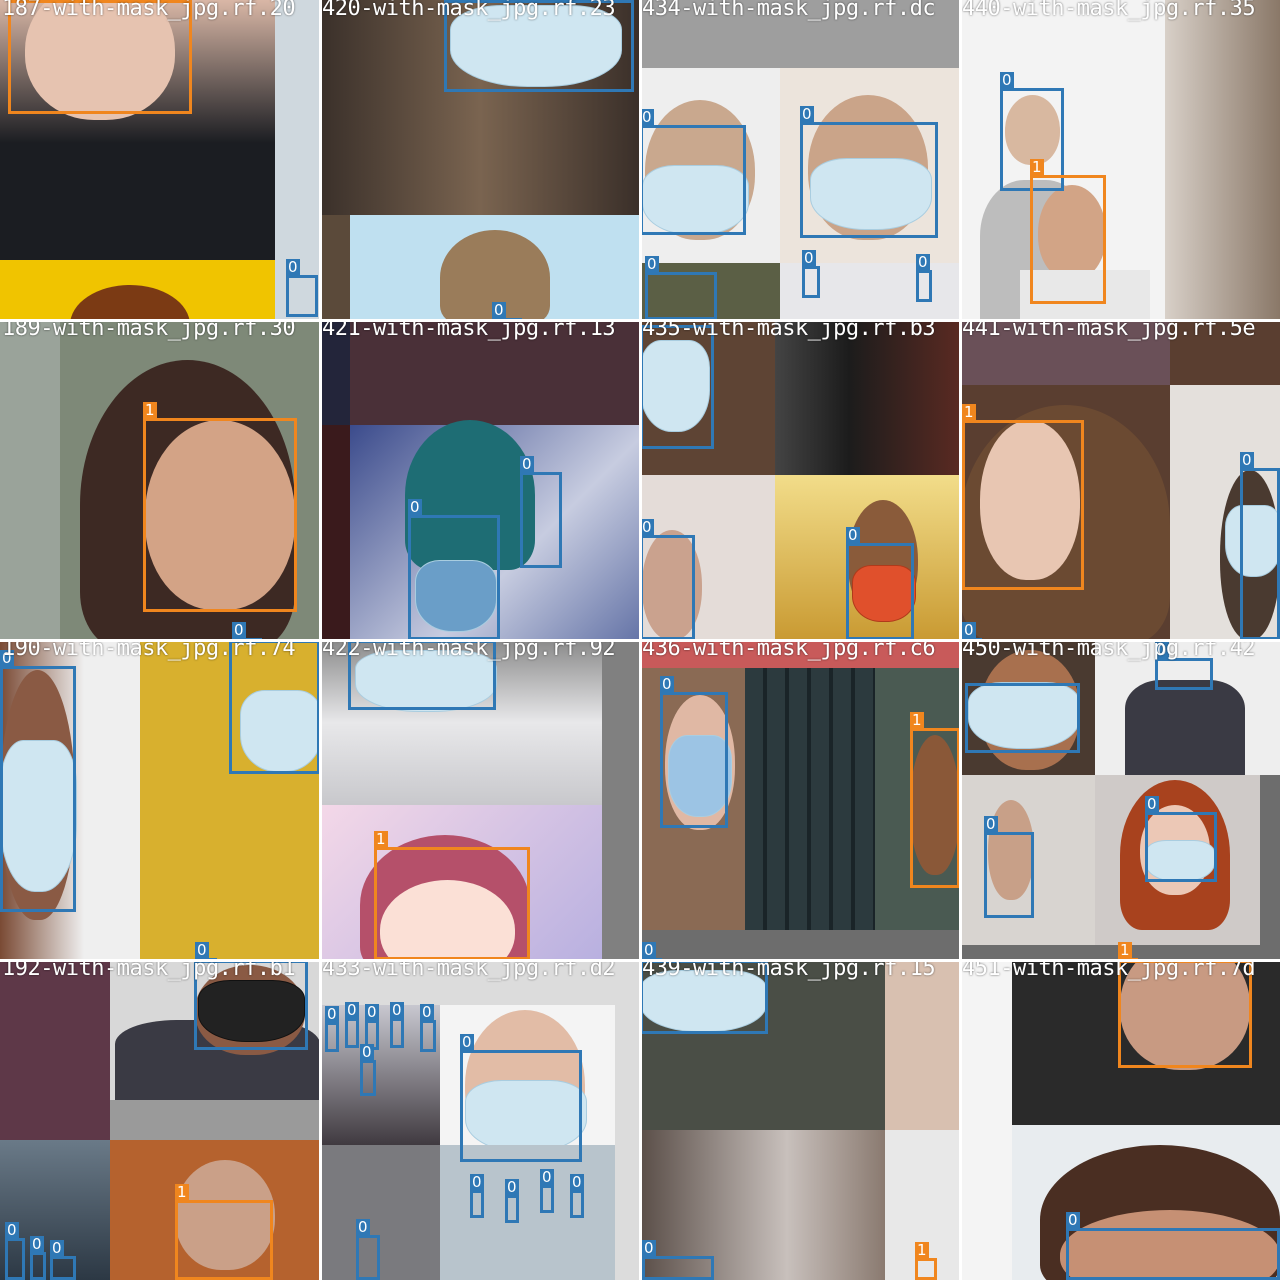 The image size is (1280, 1280). I want to click on tile: 436-with-mask_jpg.rf.c6 0 1 0, so click(800, 800).